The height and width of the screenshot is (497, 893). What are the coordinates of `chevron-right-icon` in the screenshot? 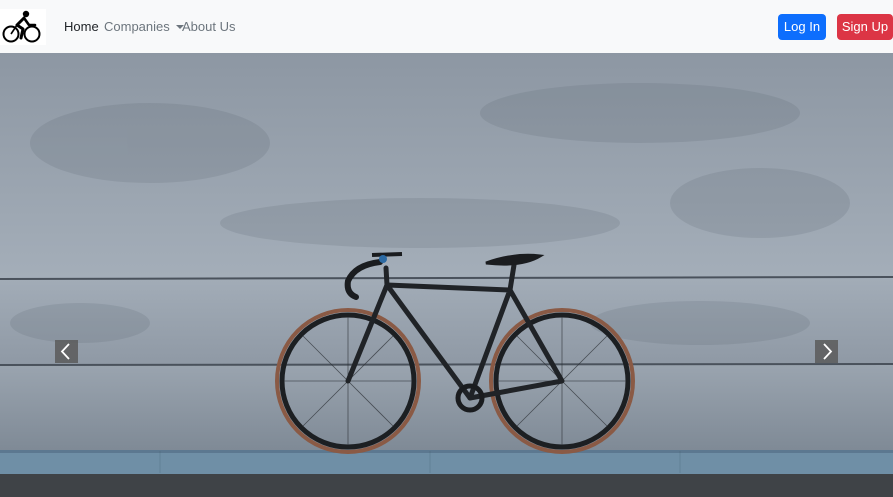 It's located at (828, 351).